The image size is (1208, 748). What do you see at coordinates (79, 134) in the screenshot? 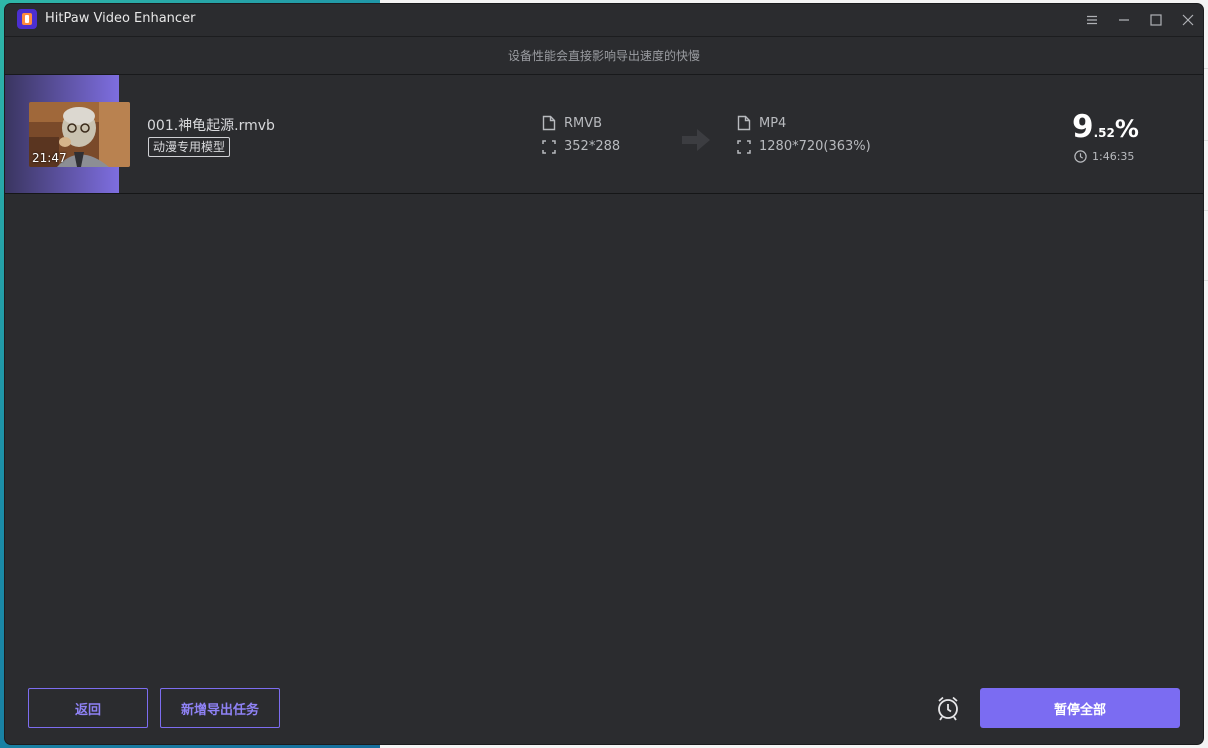
I see `video-thumbnail: 21:47` at bounding box center [79, 134].